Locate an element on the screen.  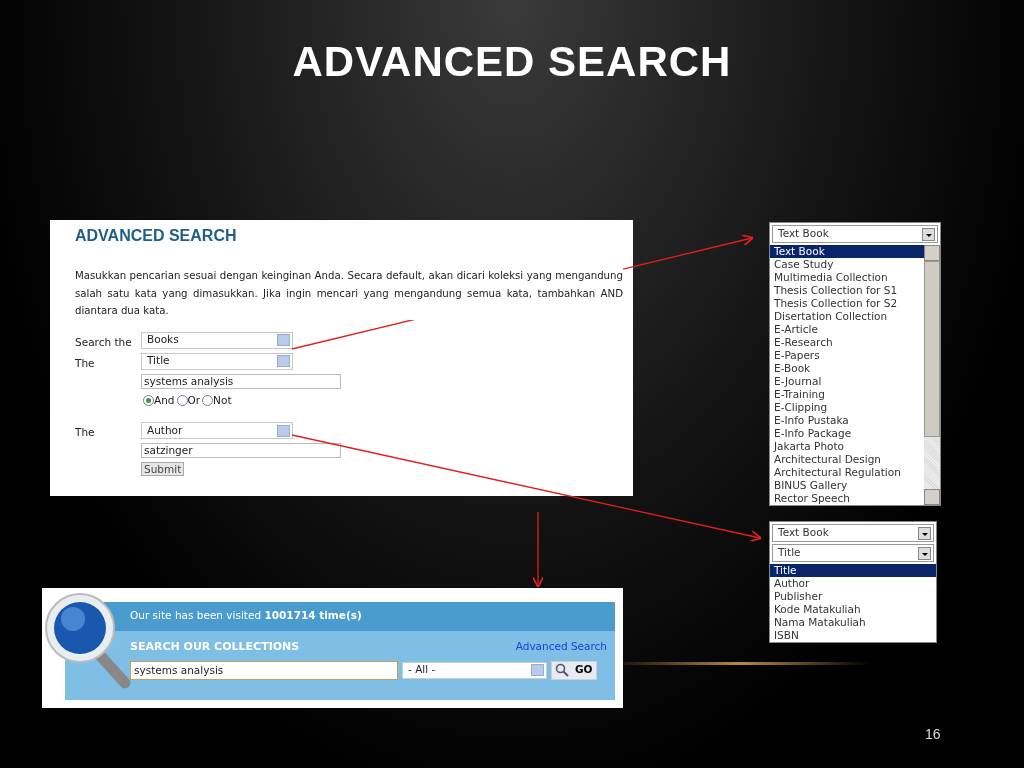
list-option: E-Research is located at coordinates (847, 342).